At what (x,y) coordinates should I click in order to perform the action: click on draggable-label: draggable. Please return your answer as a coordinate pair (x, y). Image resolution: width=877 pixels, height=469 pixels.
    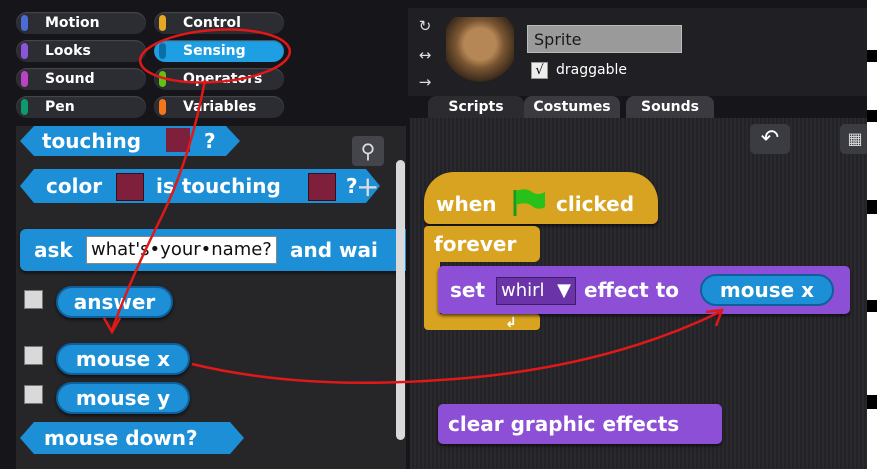
    Looking at the image, I should click on (591, 70).